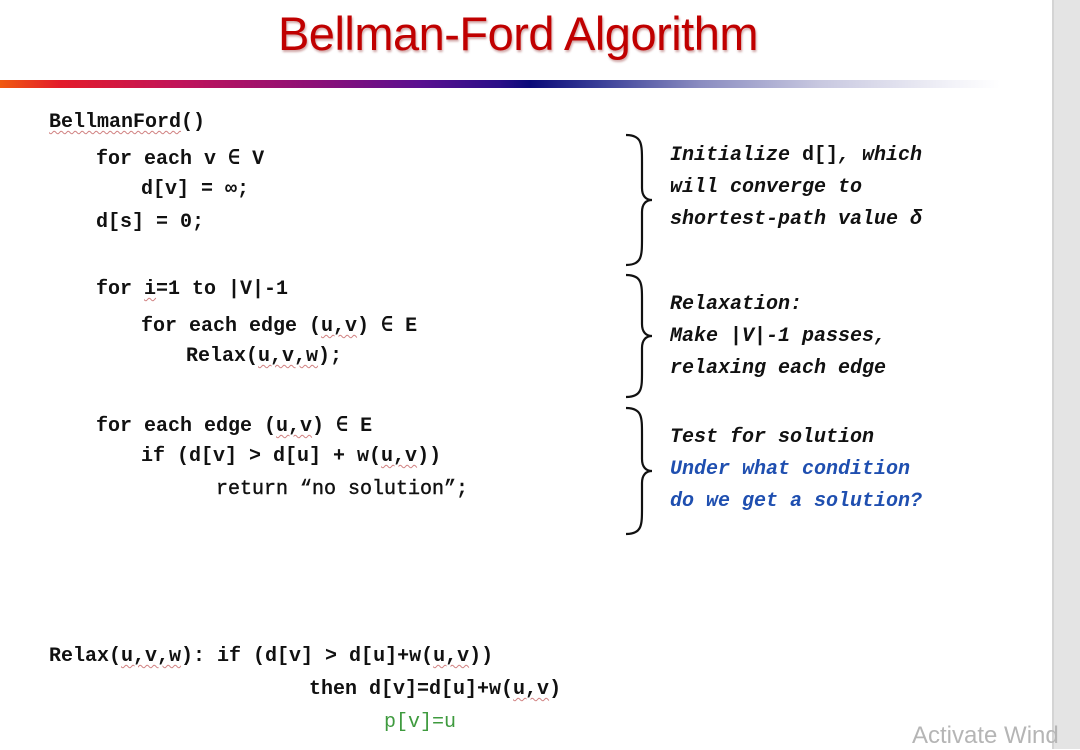 This screenshot has width=1080, height=750. I want to click on brace-relaxation-icon, so click(639, 336).